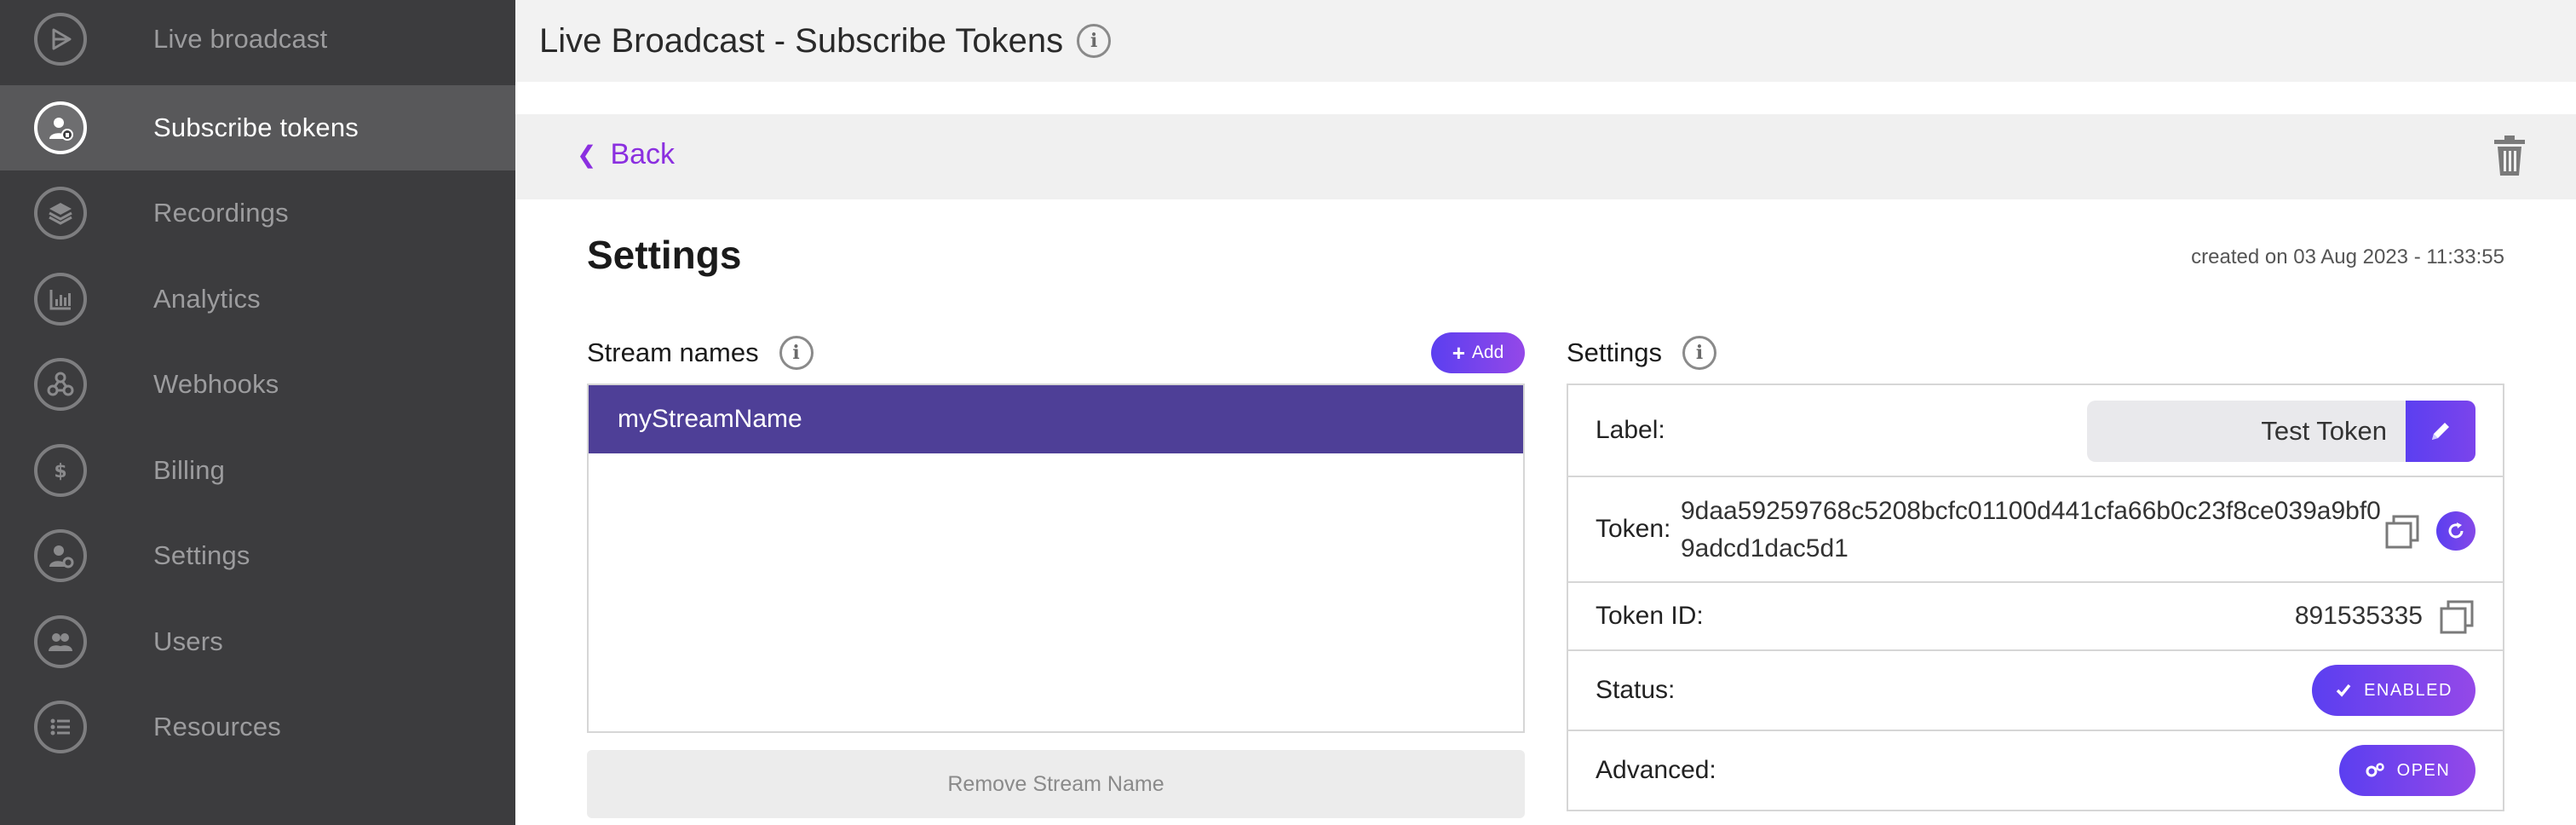 The image size is (2576, 825). Describe the element at coordinates (2510, 156) in the screenshot. I see `trash-icon` at that location.